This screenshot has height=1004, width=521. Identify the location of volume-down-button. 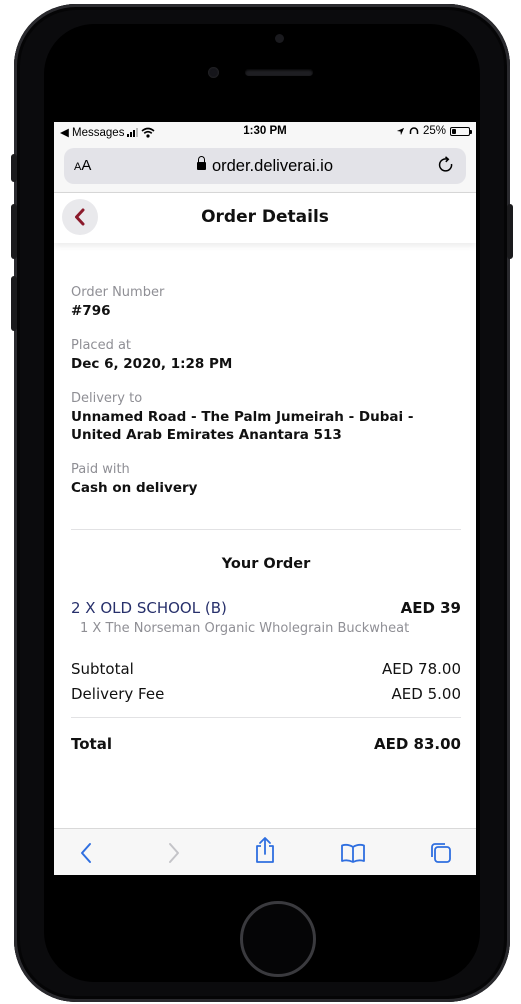
(14, 303).